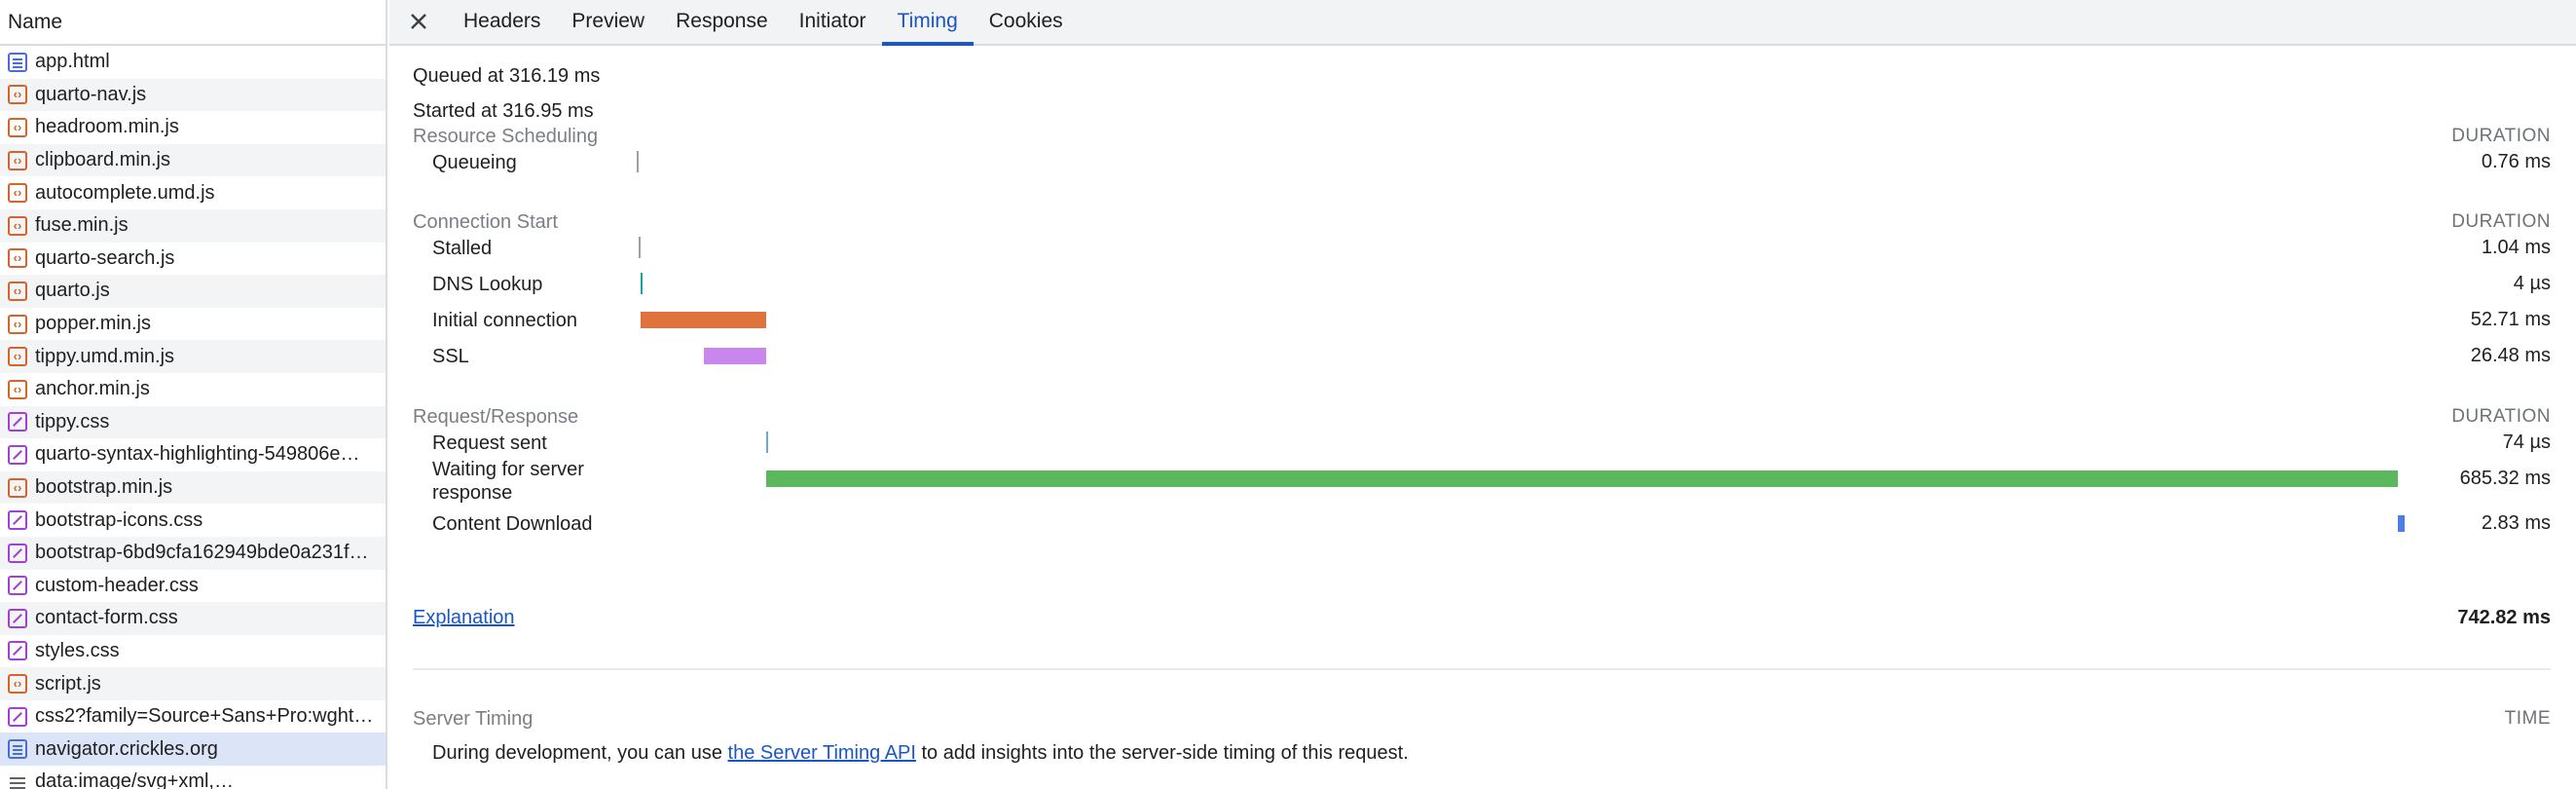 The image size is (2576, 789). What do you see at coordinates (193, 683) in the screenshot?
I see `request-row: script.js` at bounding box center [193, 683].